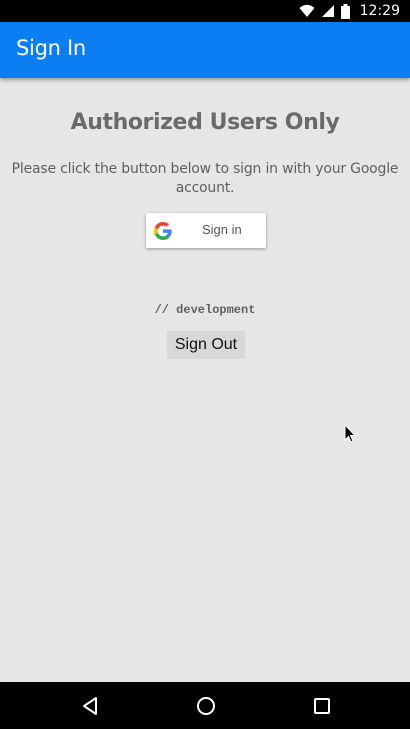 This screenshot has height=729, width=410. Describe the element at coordinates (163, 231) in the screenshot. I see `google-logo-icon` at that location.